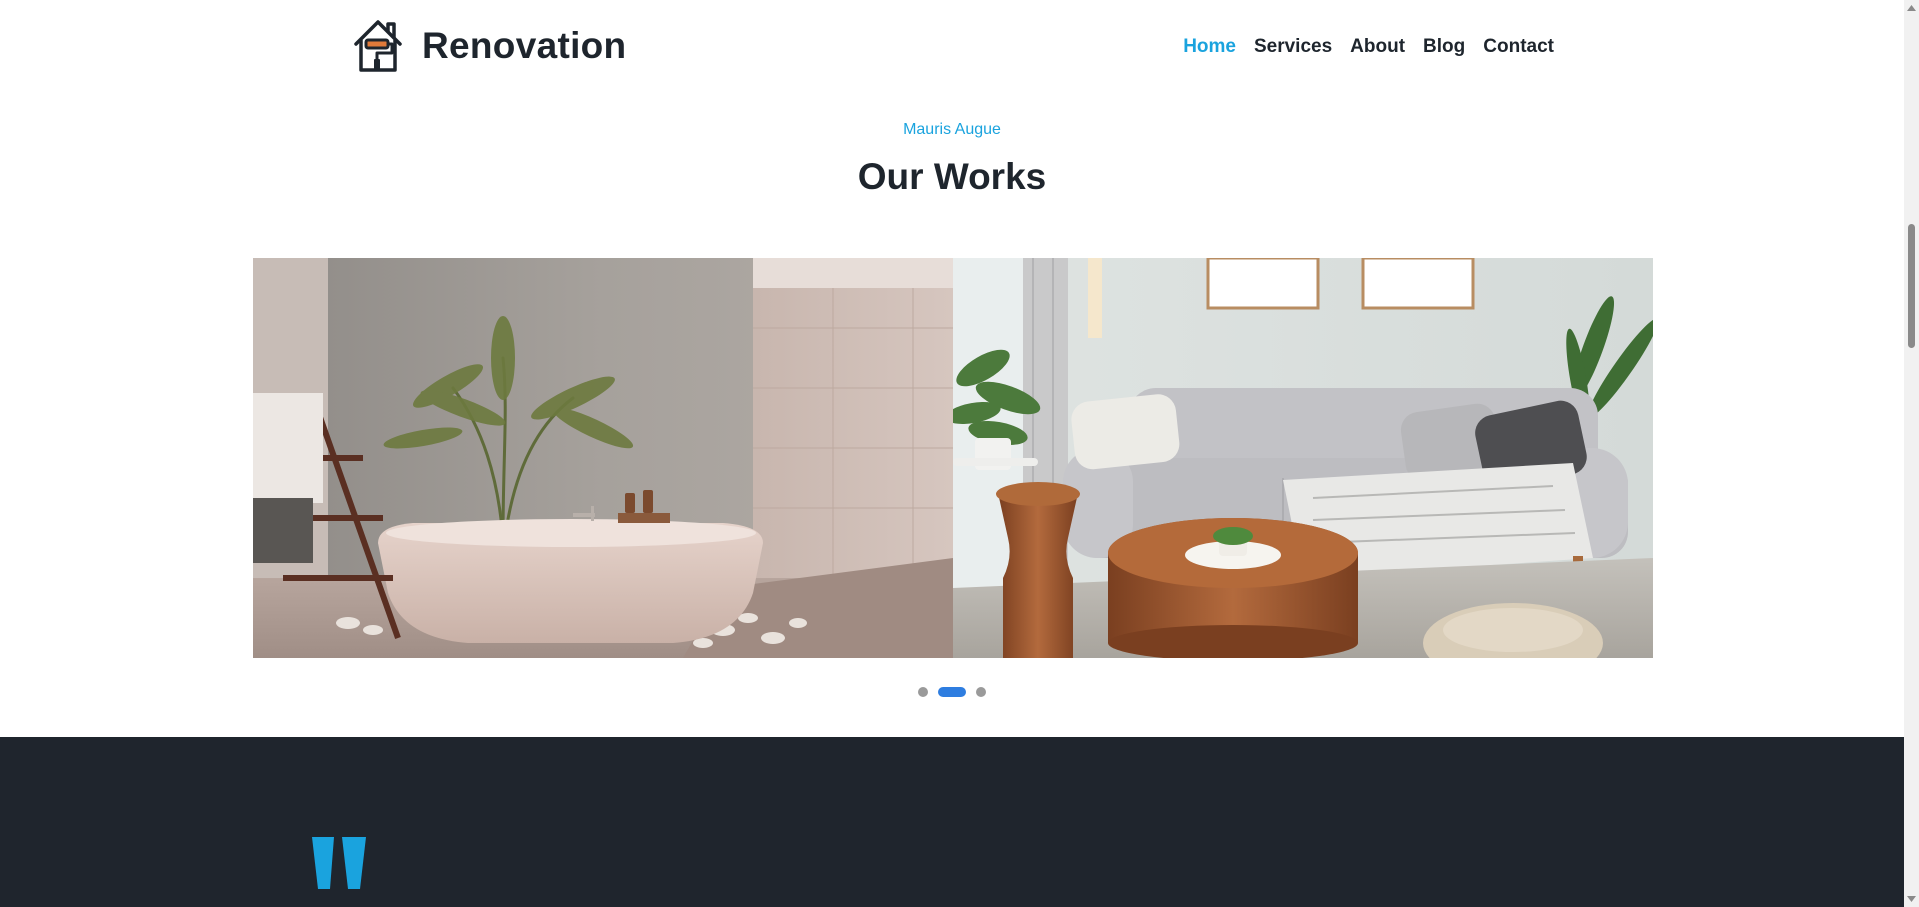  I want to click on scroll-down-arrow-icon, so click(1911, 899).